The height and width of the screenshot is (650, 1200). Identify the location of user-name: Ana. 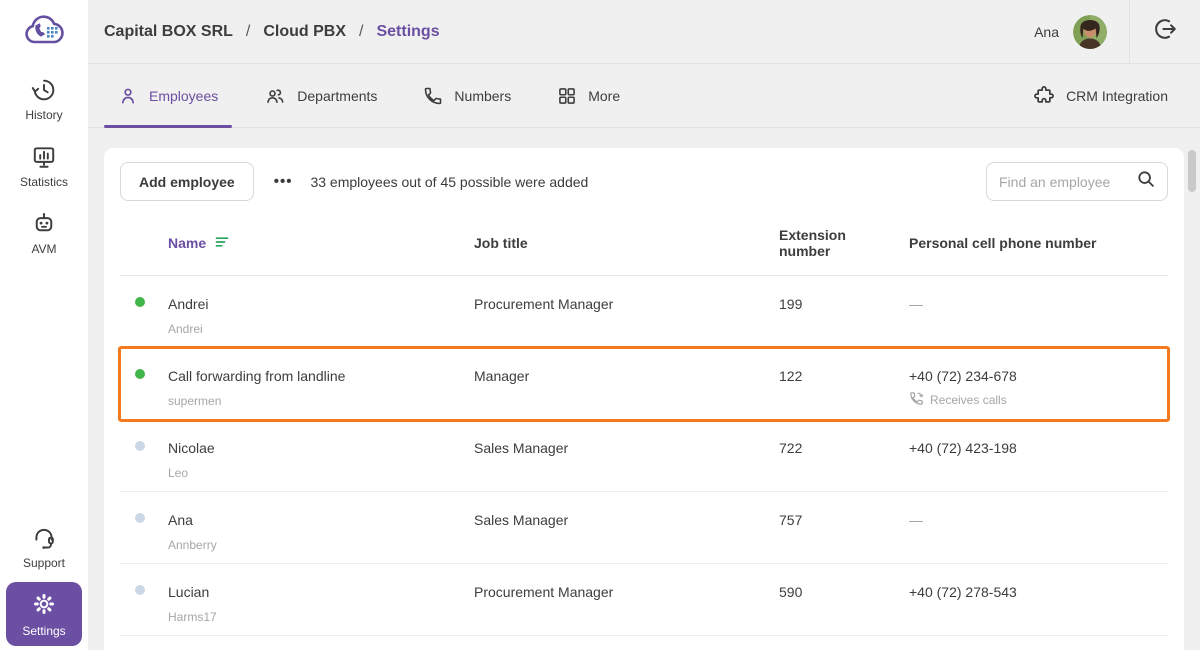
(1046, 31).